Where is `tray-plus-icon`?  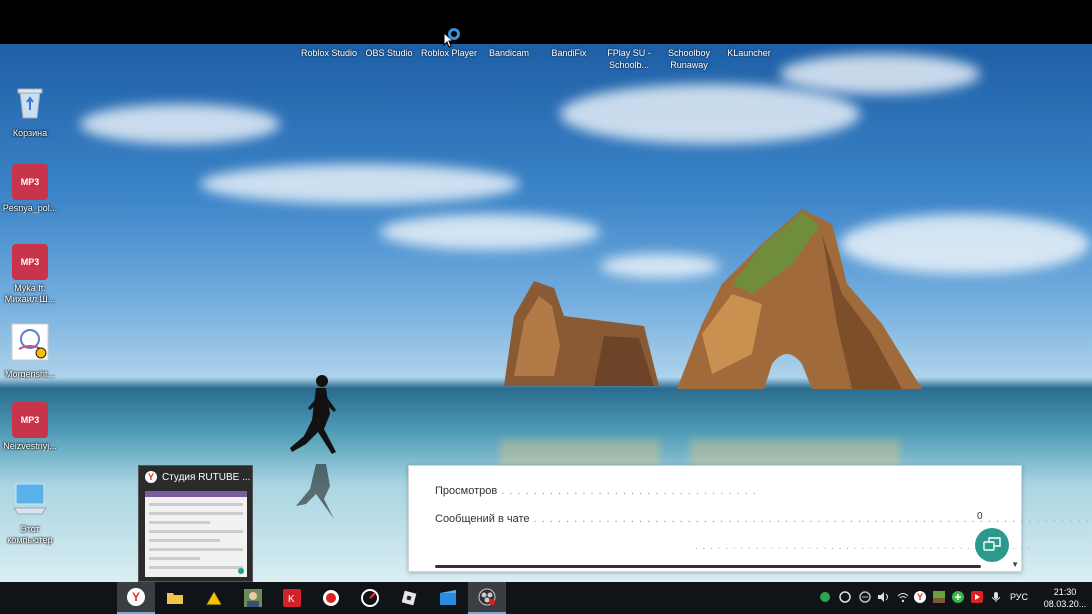
tray-plus-icon is located at coordinates (958, 597).